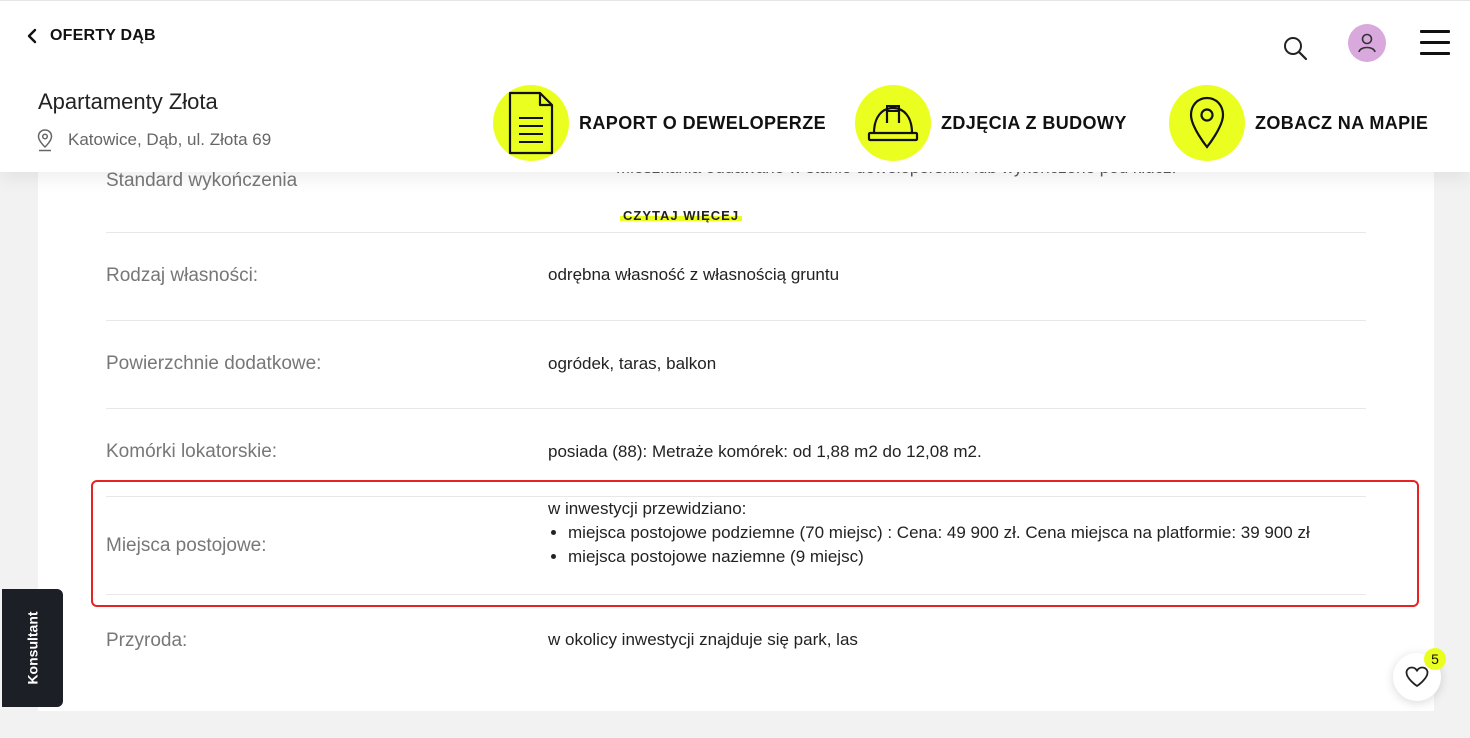 Image resolution: width=1470 pixels, height=738 pixels. I want to click on back-label: OFERTY DĄB, so click(103, 35).